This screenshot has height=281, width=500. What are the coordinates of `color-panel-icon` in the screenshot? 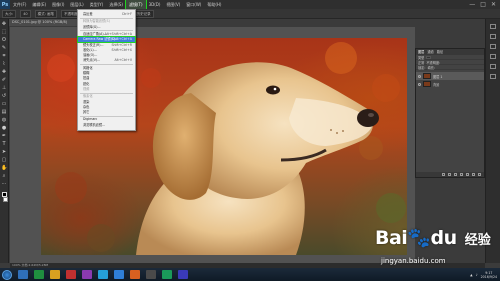 It's located at (493, 46).